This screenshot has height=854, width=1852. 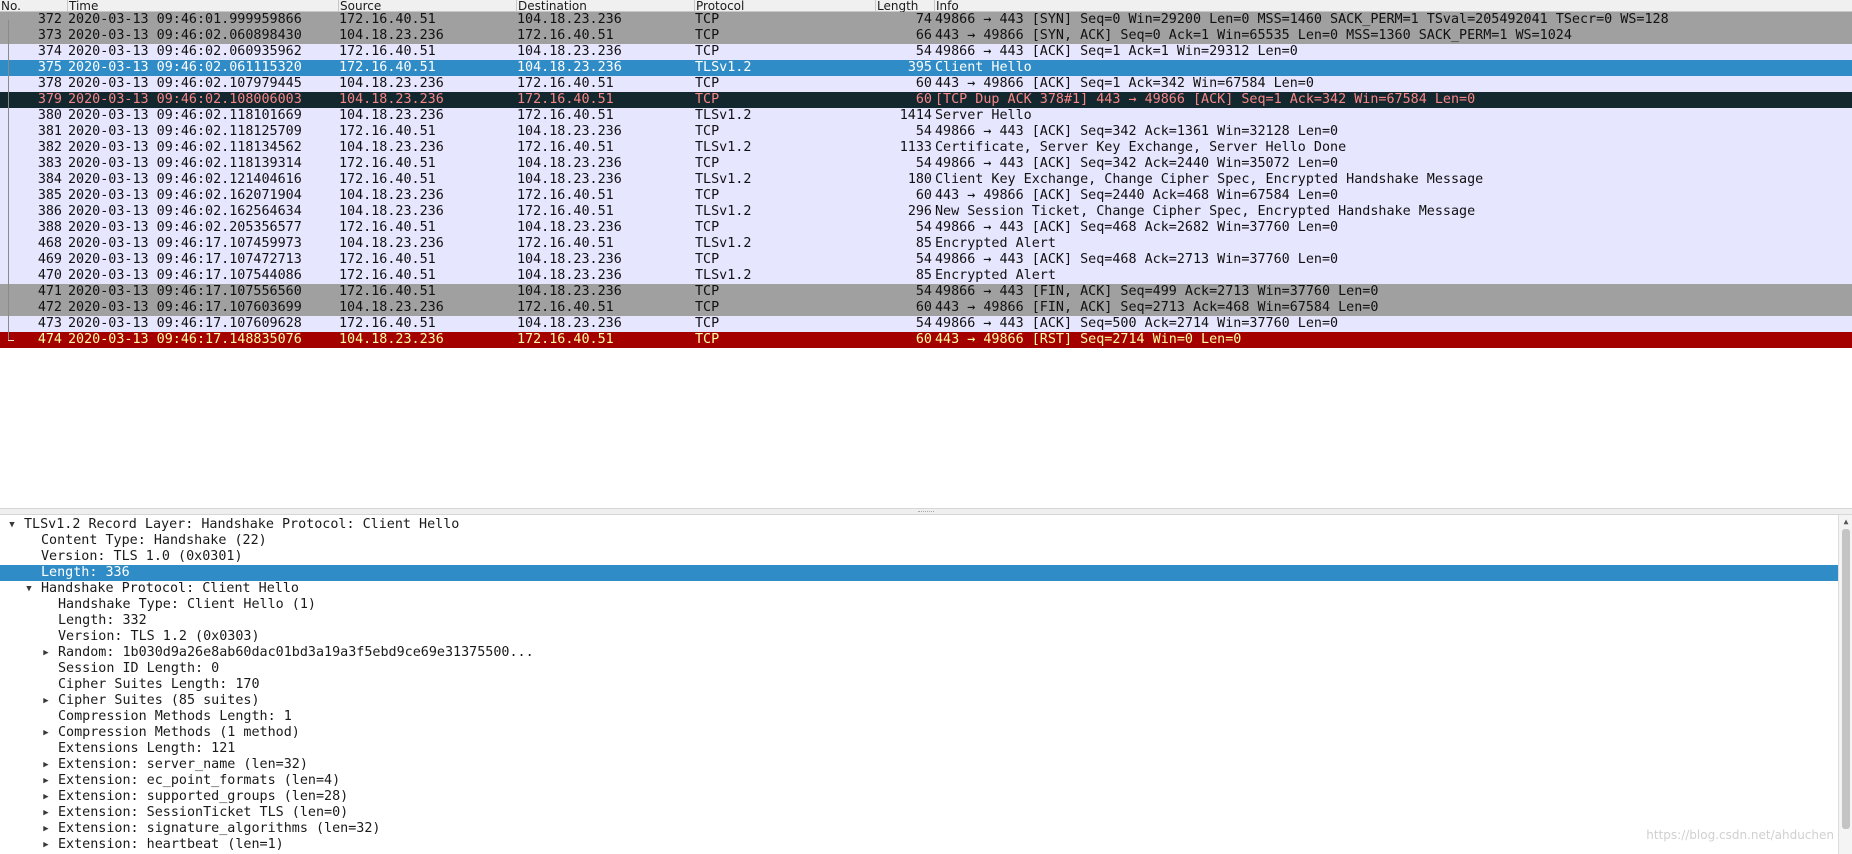 What do you see at coordinates (159, 636) in the screenshot?
I see `tree-item-label: Version: TLS 1.2 (0x0303)` at bounding box center [159, 636].